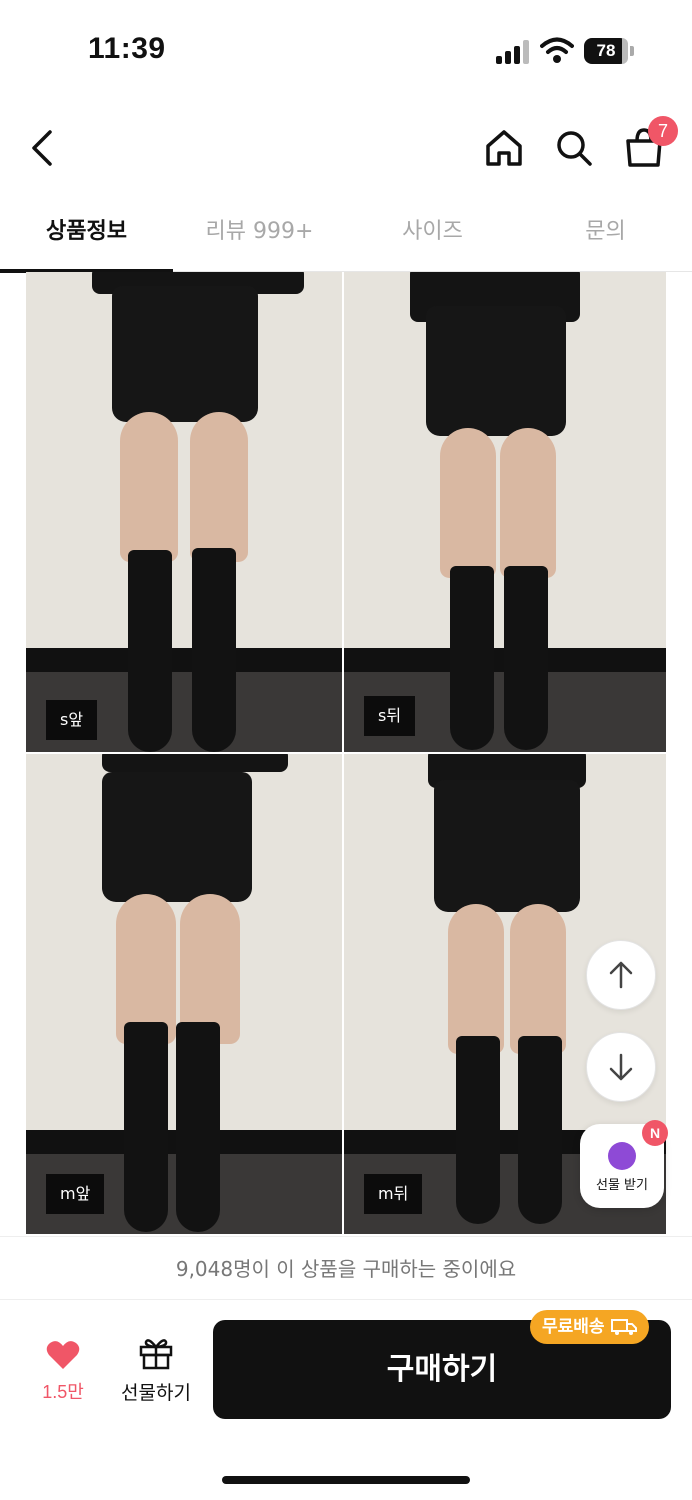 The image size is (692, 1500). I want to click on product-photo-s-front: s앞, so click(184, 512).